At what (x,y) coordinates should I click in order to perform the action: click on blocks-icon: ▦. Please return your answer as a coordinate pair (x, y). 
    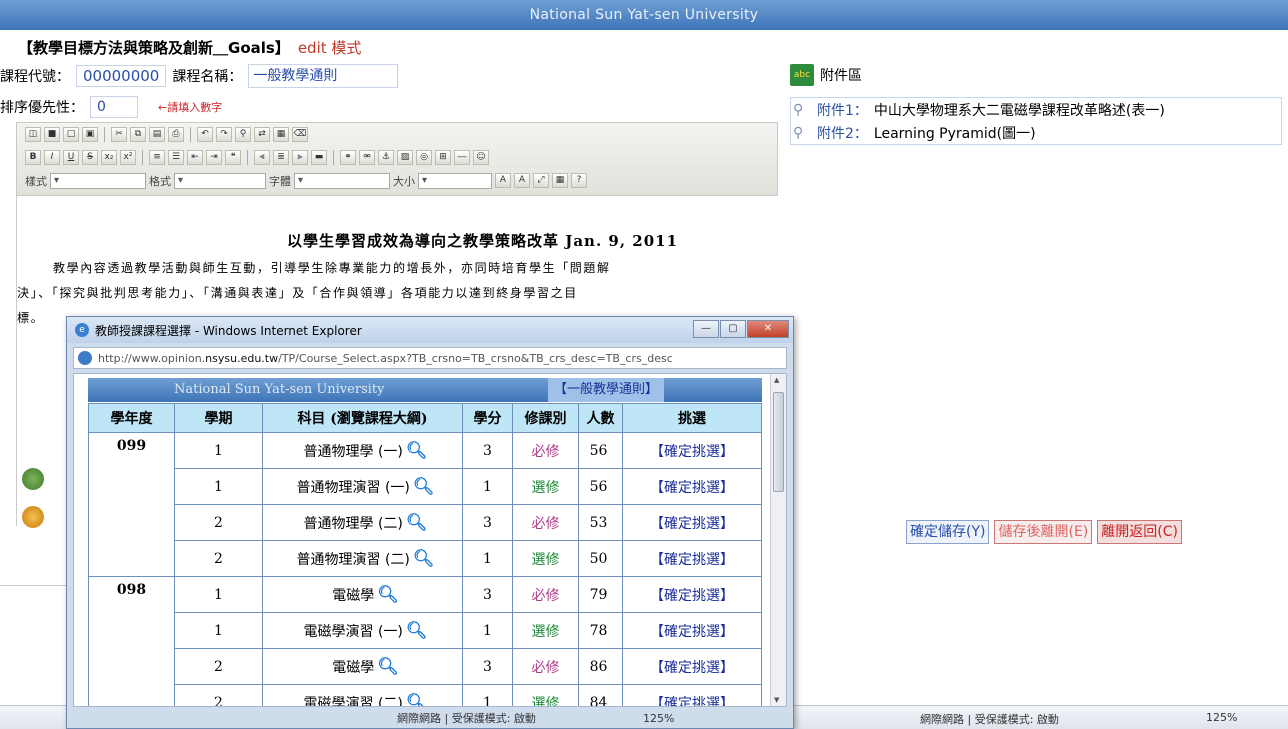
    Looking at the image, I should click on (560, 180).